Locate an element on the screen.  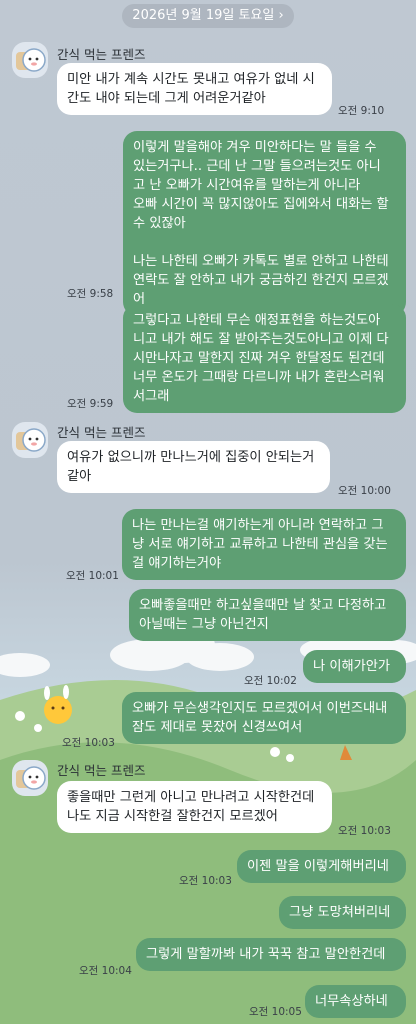
message-bubble-sent: 그렇게 말할까봐 내가 꾹꾹 참고 말안한건데 is located at coordinates (271, 954).